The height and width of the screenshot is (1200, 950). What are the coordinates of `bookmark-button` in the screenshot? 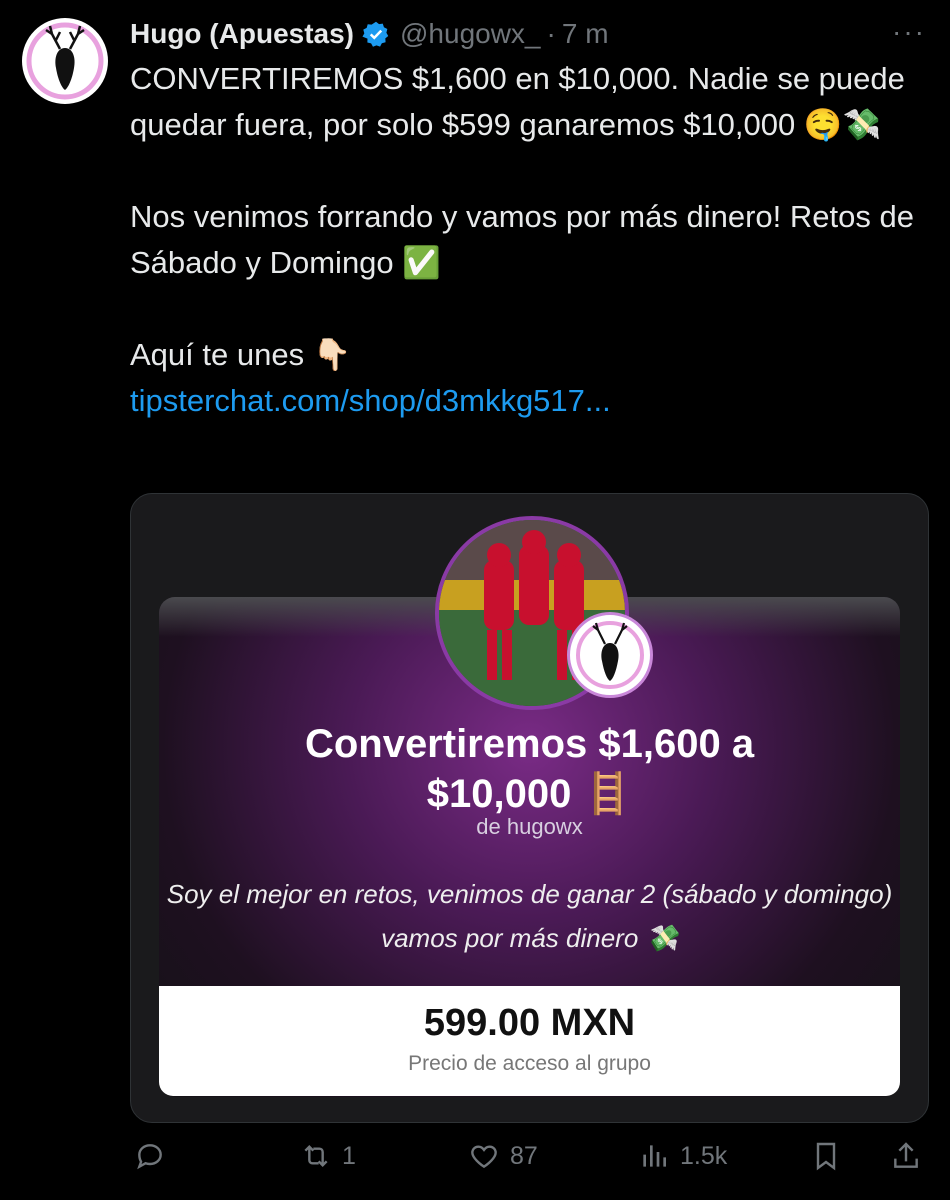 It's located at (826, 1156).